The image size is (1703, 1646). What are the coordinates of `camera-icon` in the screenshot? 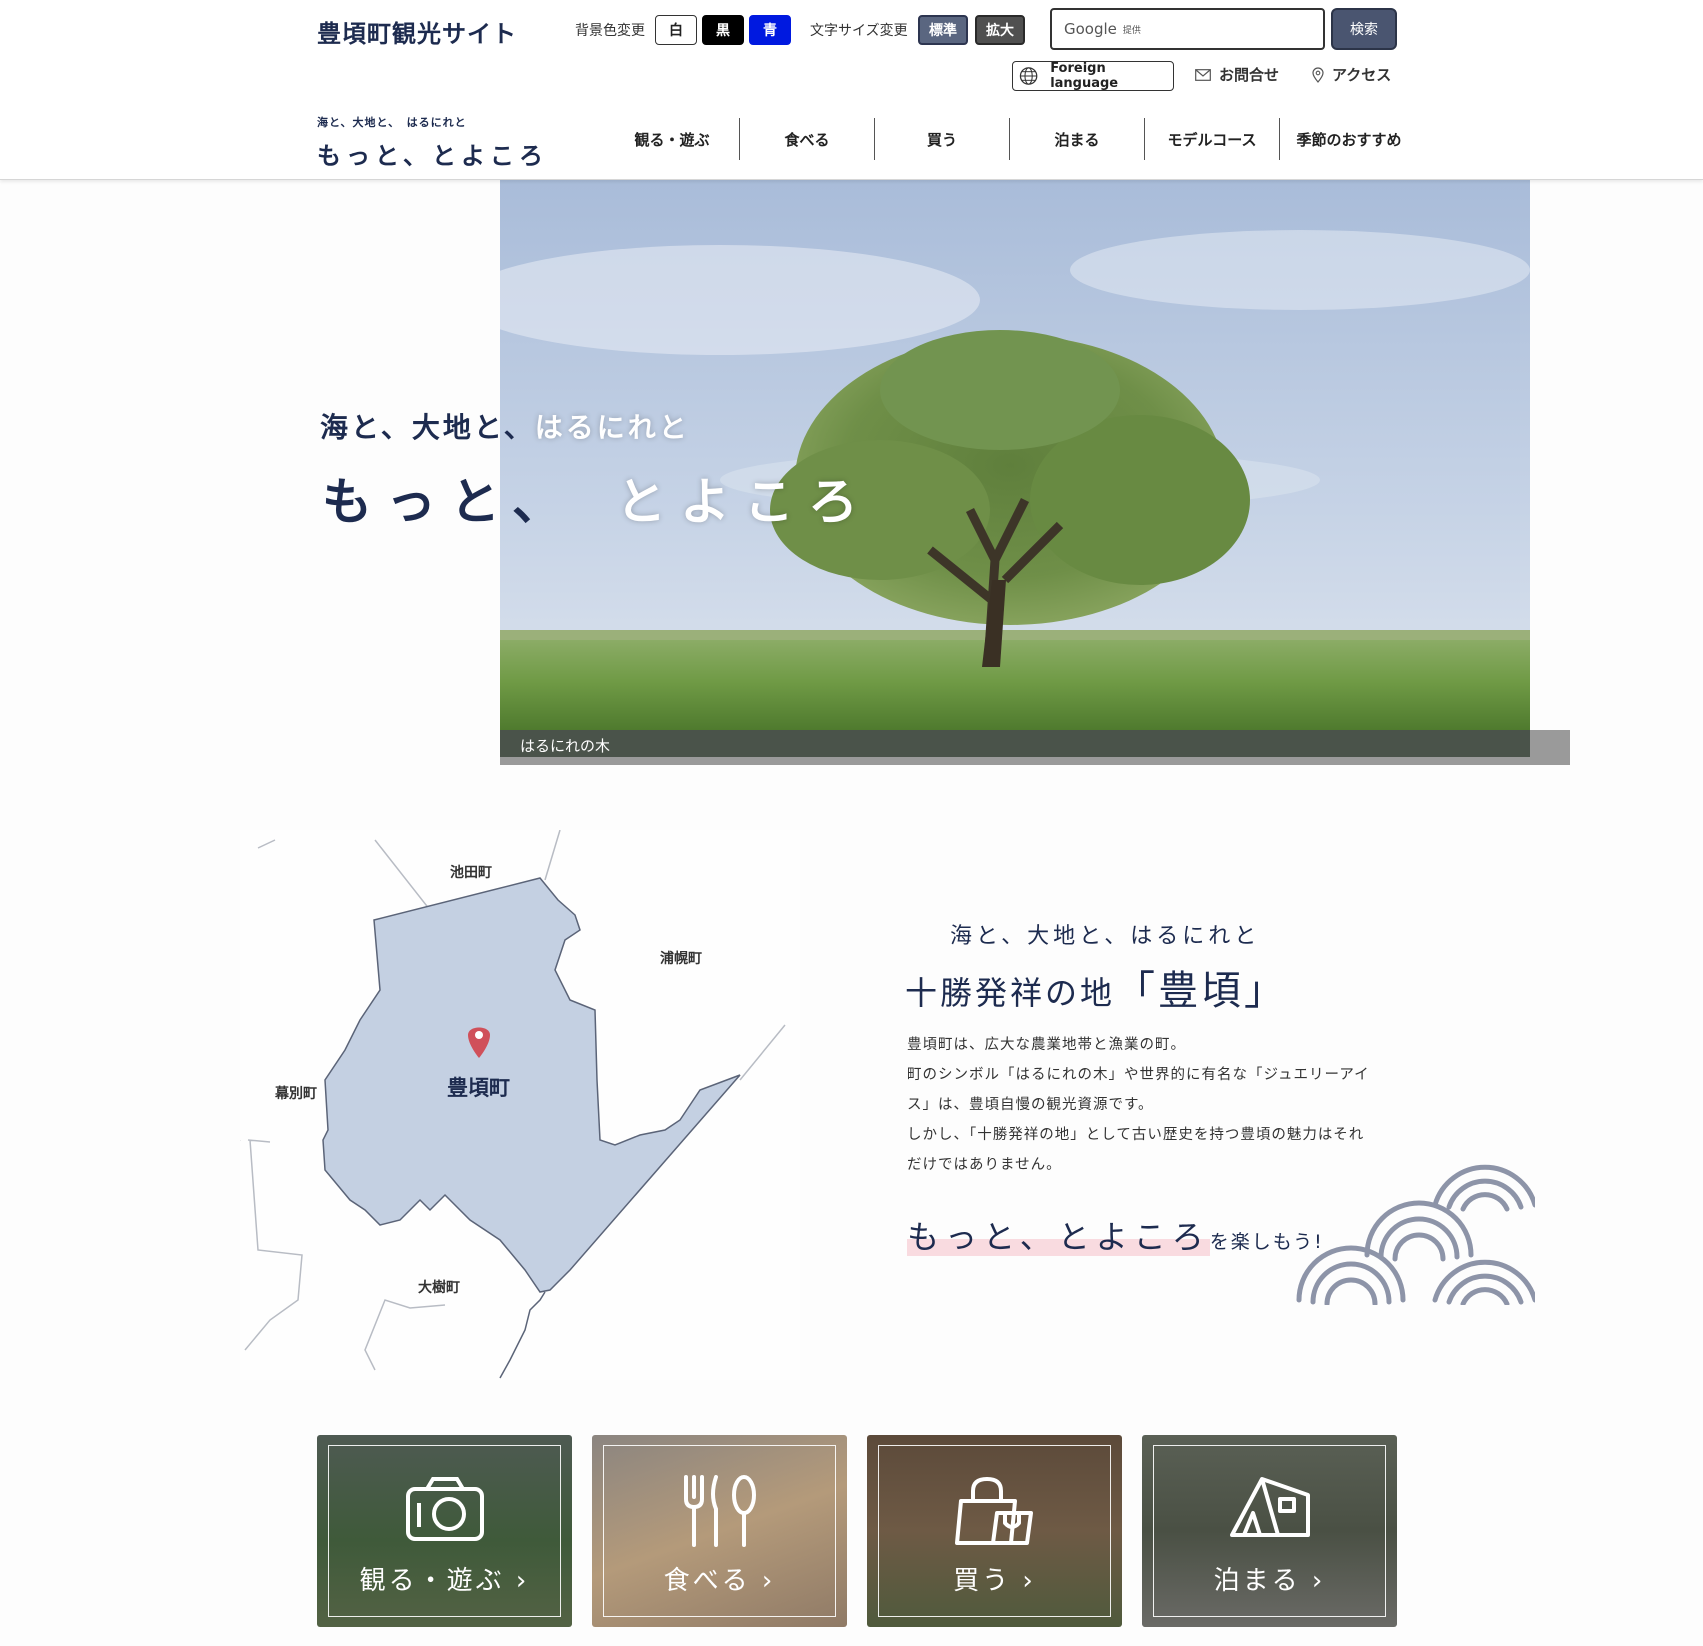 It's located at (444, 1509).